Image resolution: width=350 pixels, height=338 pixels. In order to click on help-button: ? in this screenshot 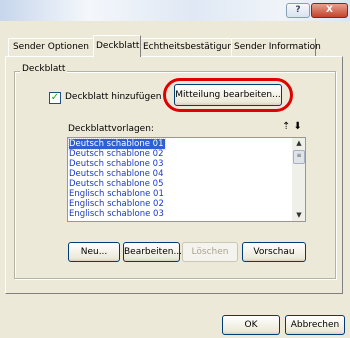, I will do `click(298, 10)`.